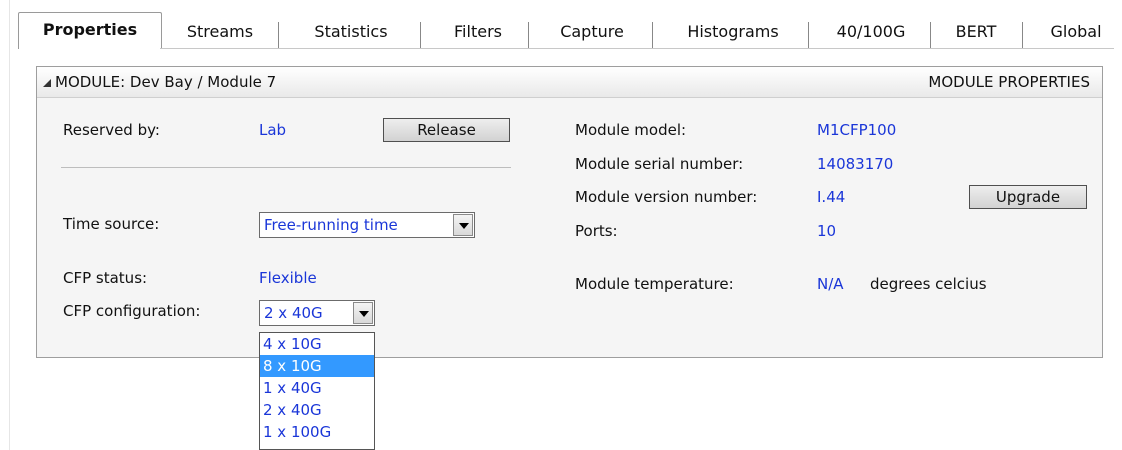 The height and width of the screenshot is (450, 1122). I want to click on triangle-down-icon, so click(47, 84).